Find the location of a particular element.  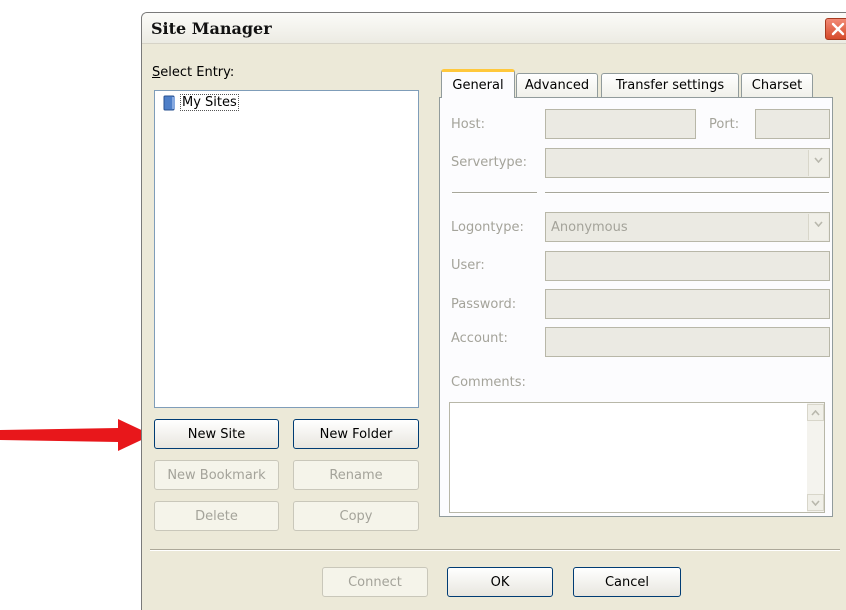

password-input is located at coordinates (687, 304).